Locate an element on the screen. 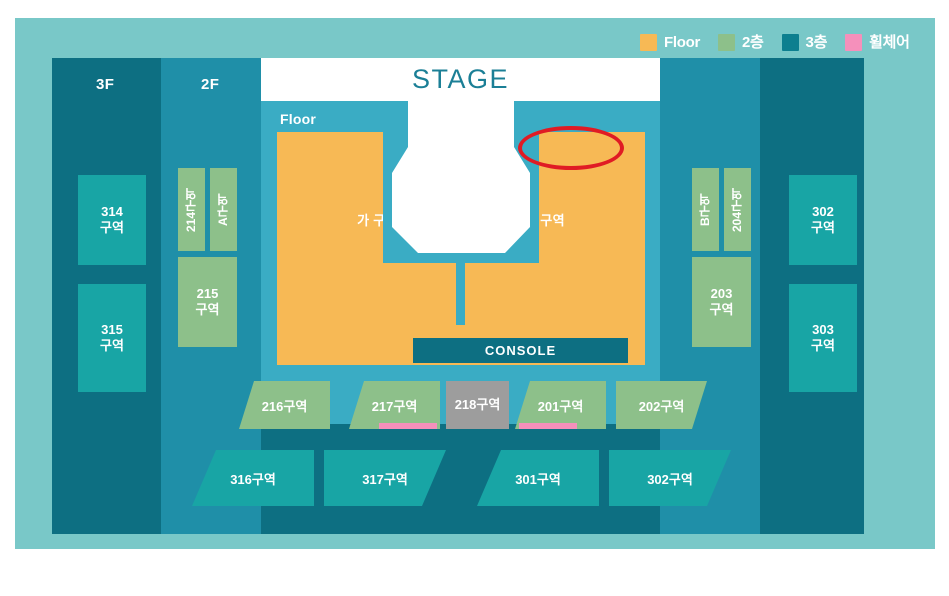 This screenshot has height=596, width=949. legend-item-wheelchair: 휠체어 is located at coordinates (877, 42).